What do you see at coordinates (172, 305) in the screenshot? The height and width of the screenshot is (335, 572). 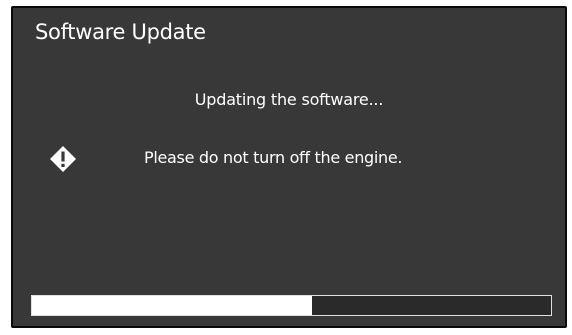 I see `progress-bar-fill` at bounding box center [172, 305].